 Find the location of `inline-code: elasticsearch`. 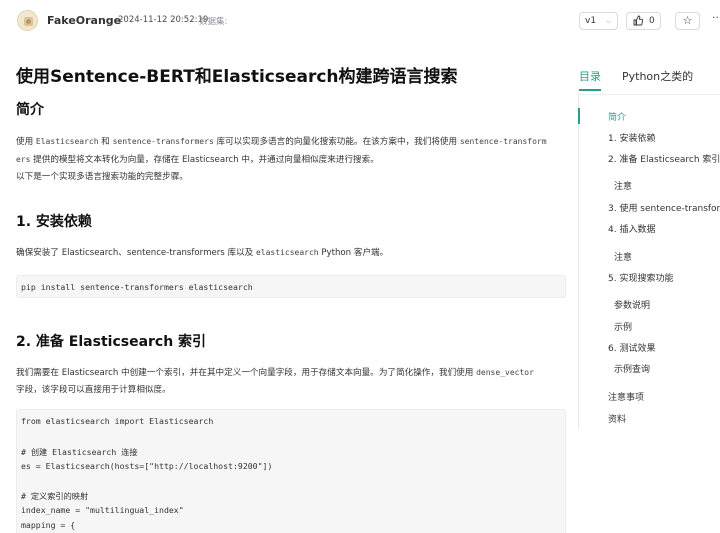

inline-code: elasticsearch is located at coordinates (287, 252).